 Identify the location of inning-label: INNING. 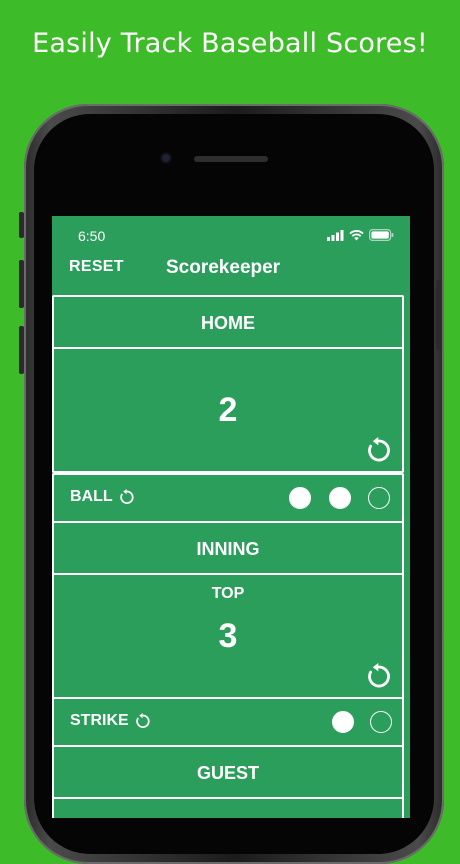
(228, 549).